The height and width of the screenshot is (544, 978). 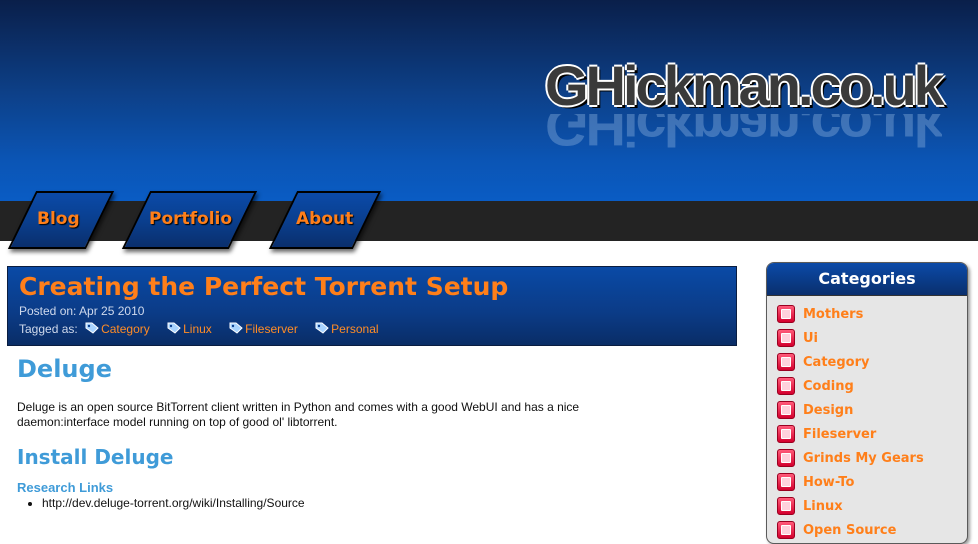 I want to click on section-heading-deluge: Deluge, so click(x=64, y=369).